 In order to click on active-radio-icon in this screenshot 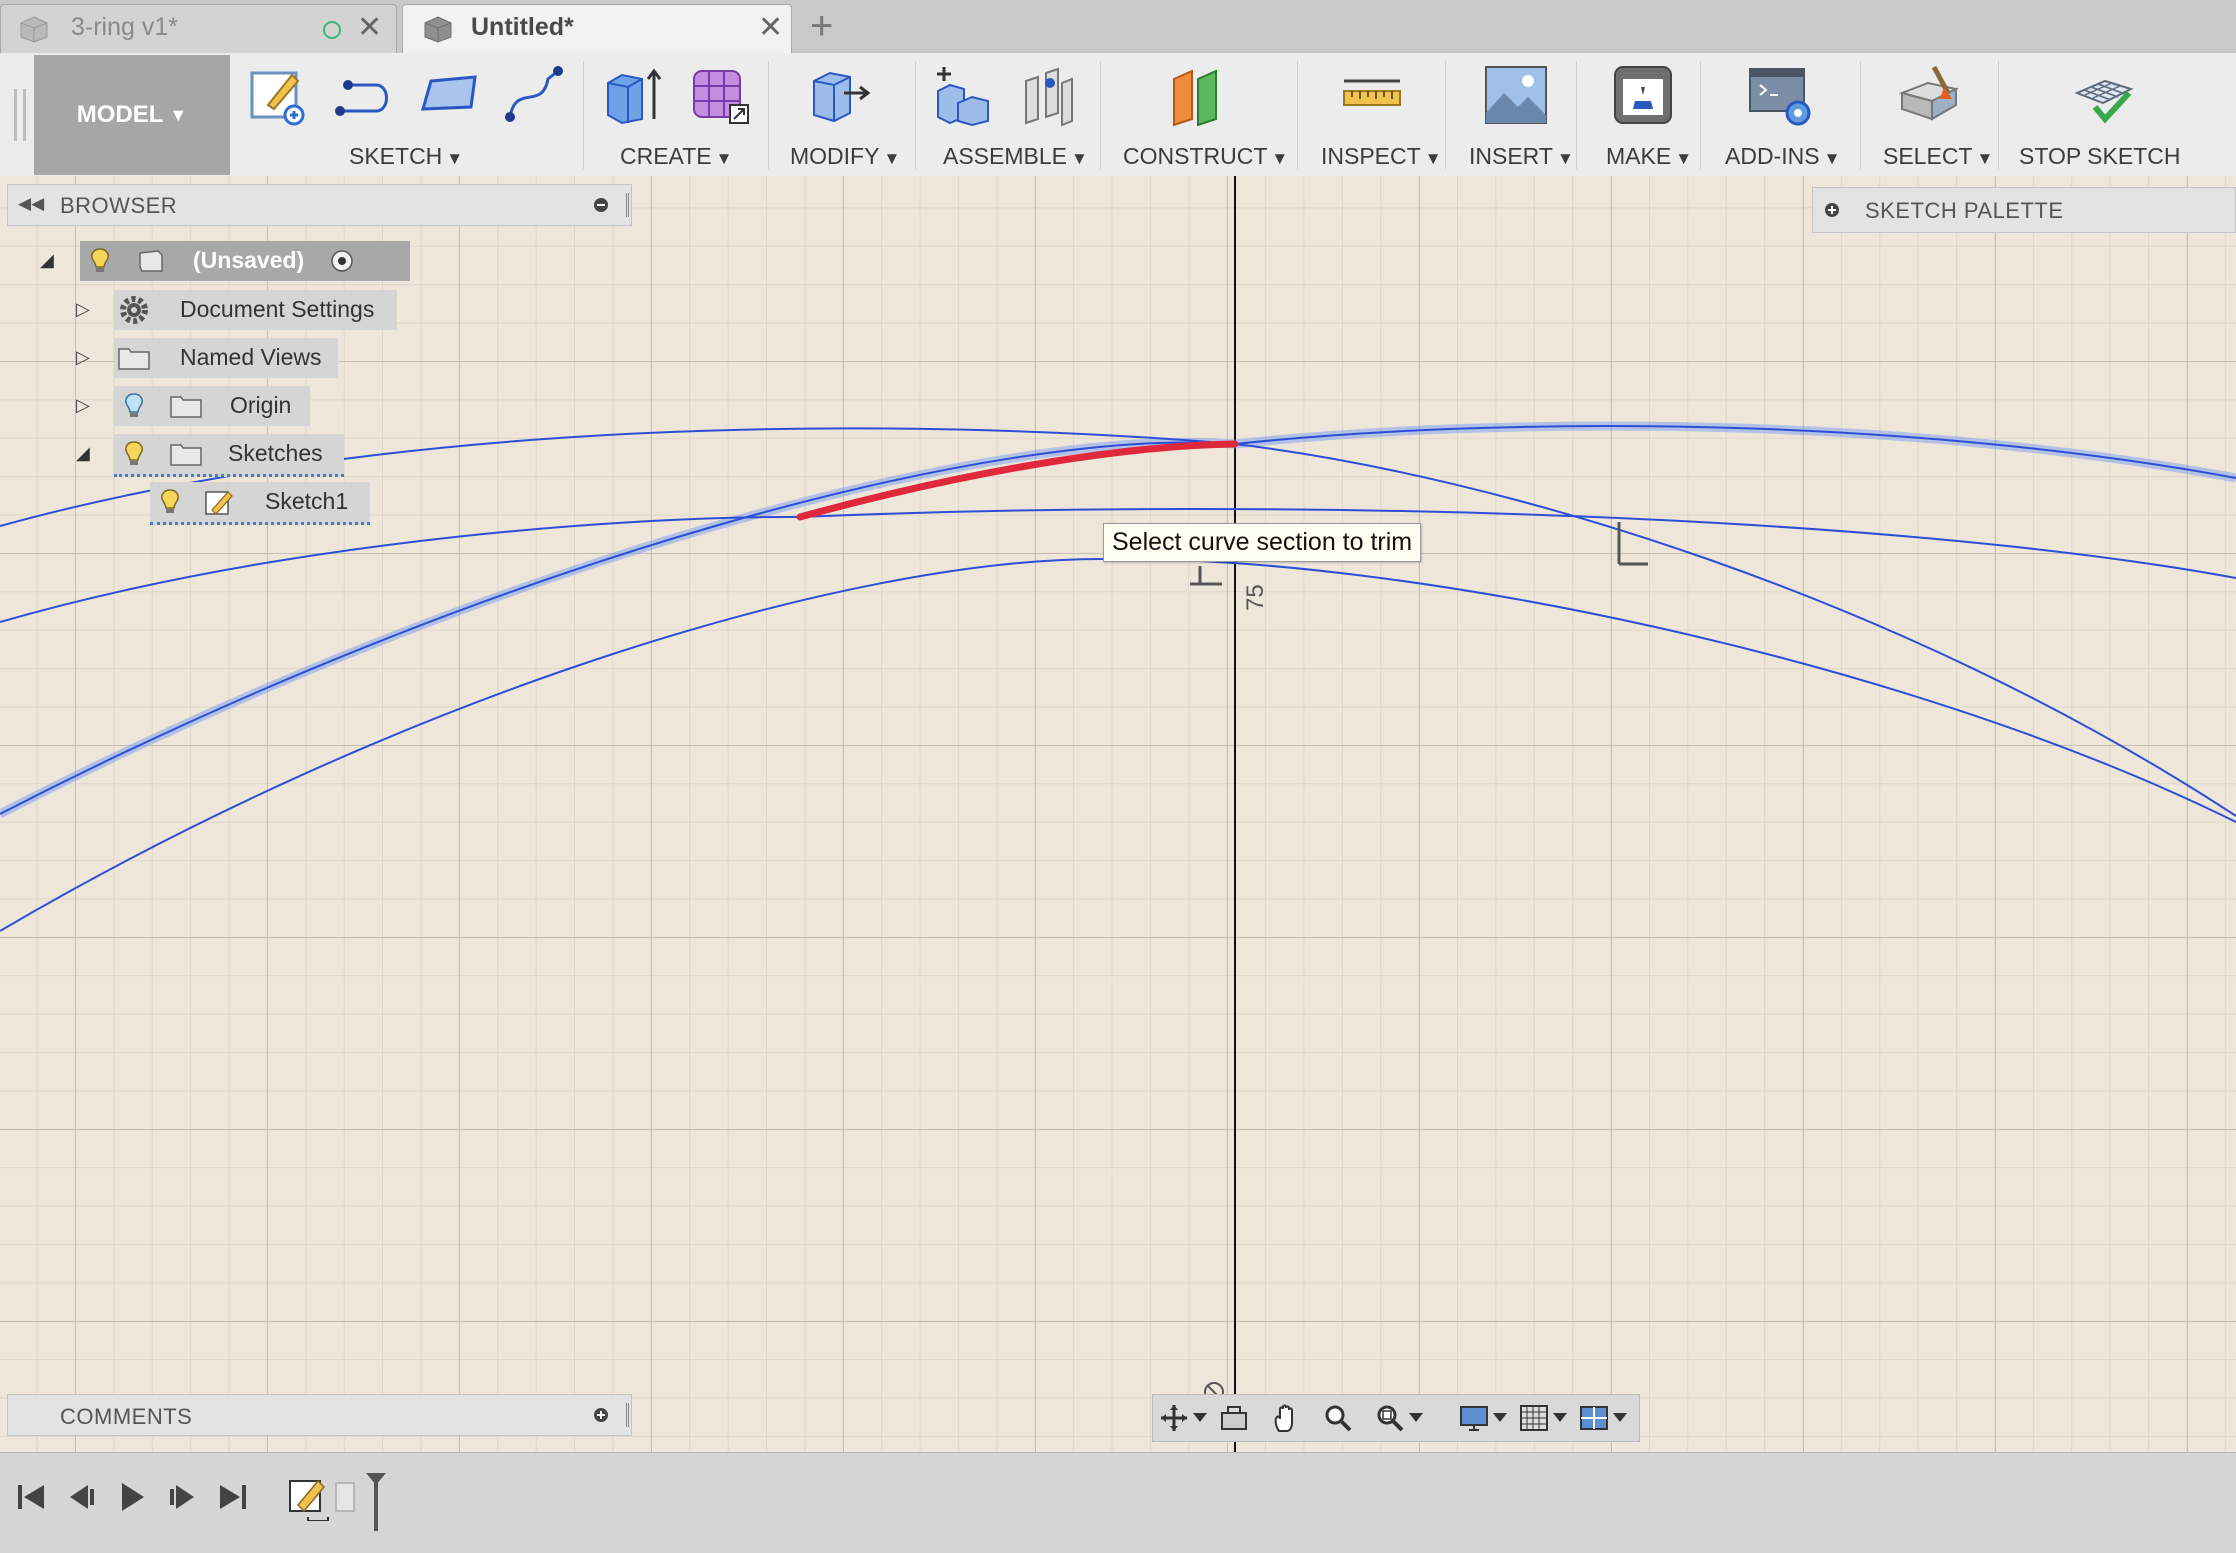, I will do `click(342, 261)`.